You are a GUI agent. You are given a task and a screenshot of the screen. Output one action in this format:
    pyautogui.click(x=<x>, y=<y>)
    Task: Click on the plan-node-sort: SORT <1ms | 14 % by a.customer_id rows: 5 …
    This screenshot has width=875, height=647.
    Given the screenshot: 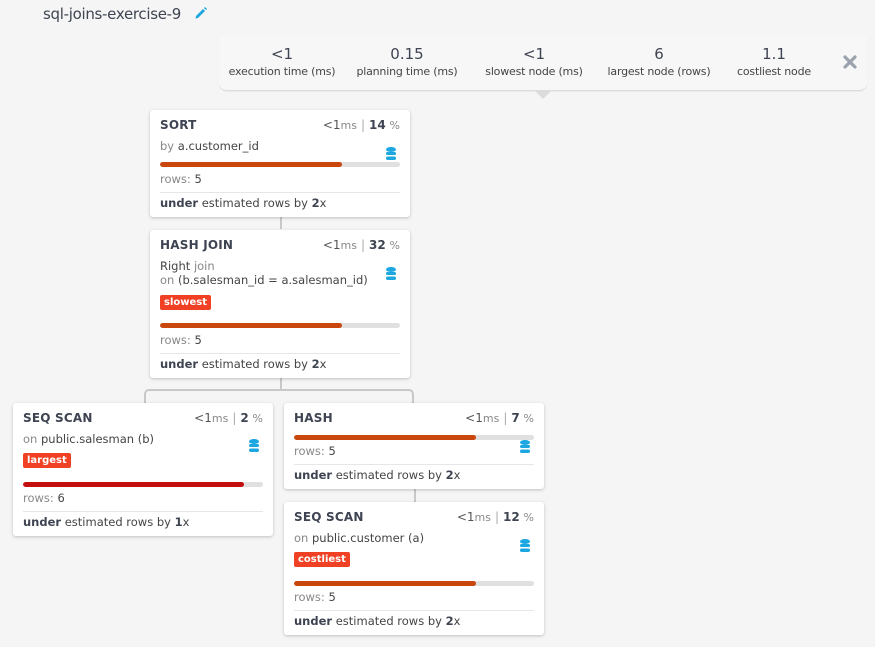 What is the action you would take?
    pyautogui.click(x=280, y=163)
    